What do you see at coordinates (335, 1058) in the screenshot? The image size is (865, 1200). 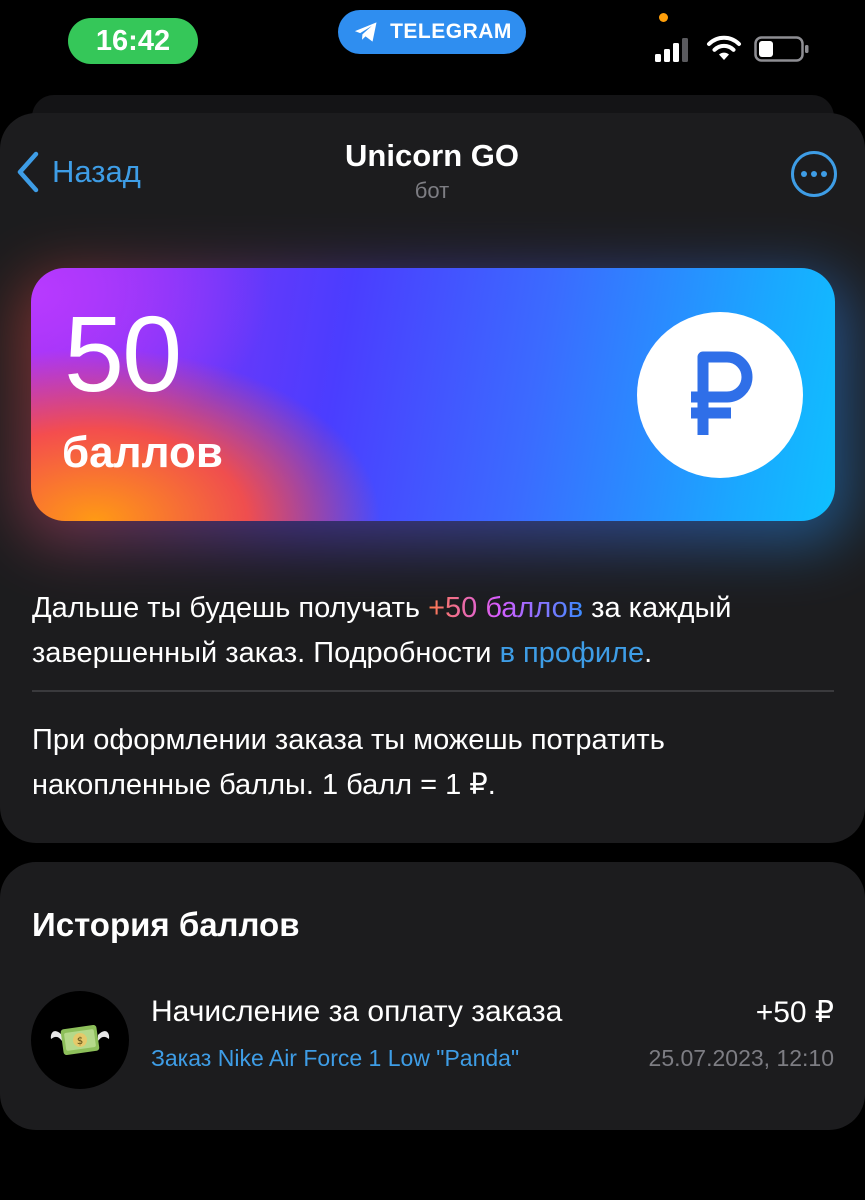 I see `transaction-order-link: Заказ Nike Air Force 1 Low "Panda"` at bounding box center [335, 1058].